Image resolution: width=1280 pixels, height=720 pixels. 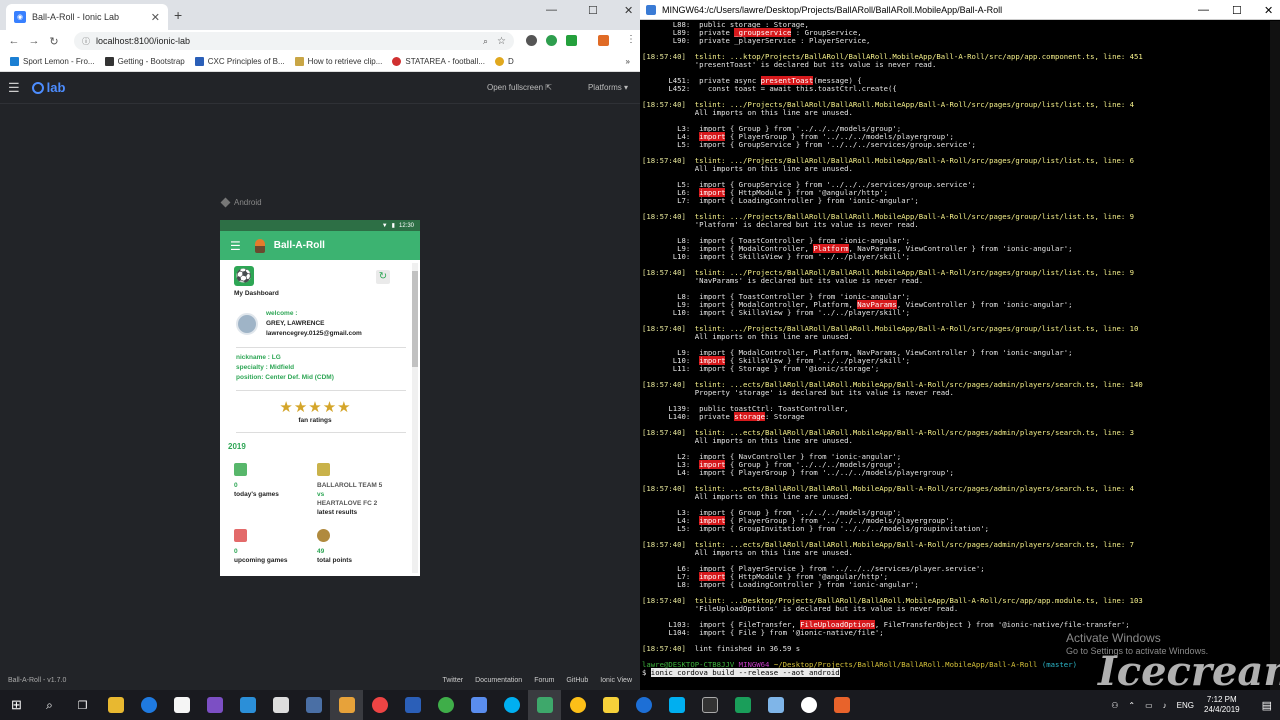 I want to click on footer-link-documentation: Documentation, so click(x=498, y=680).